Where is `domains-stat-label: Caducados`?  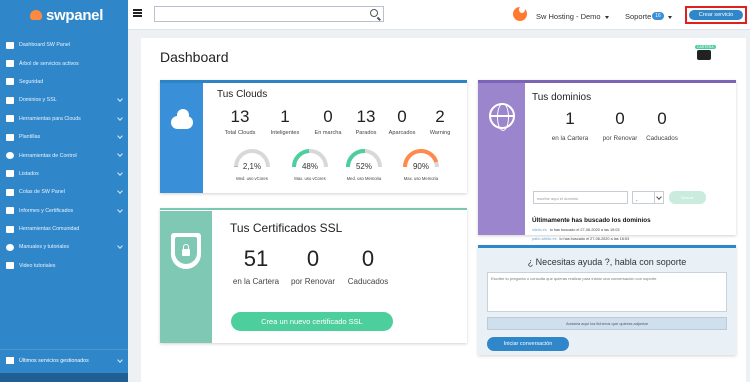 domains-stat-label: Caducados is located at coordinates (662, 138).